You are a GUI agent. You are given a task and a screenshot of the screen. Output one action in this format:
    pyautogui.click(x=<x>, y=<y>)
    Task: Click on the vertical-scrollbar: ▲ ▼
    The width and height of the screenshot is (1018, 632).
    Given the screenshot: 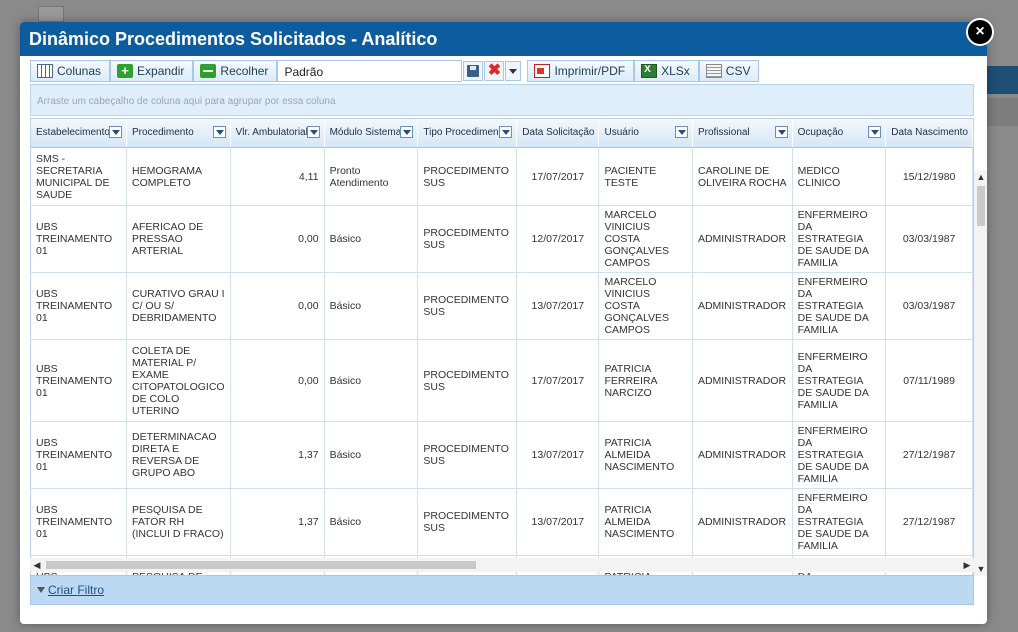 What is the action you would take?
    pyautogui.click(x=980, y=373)
    